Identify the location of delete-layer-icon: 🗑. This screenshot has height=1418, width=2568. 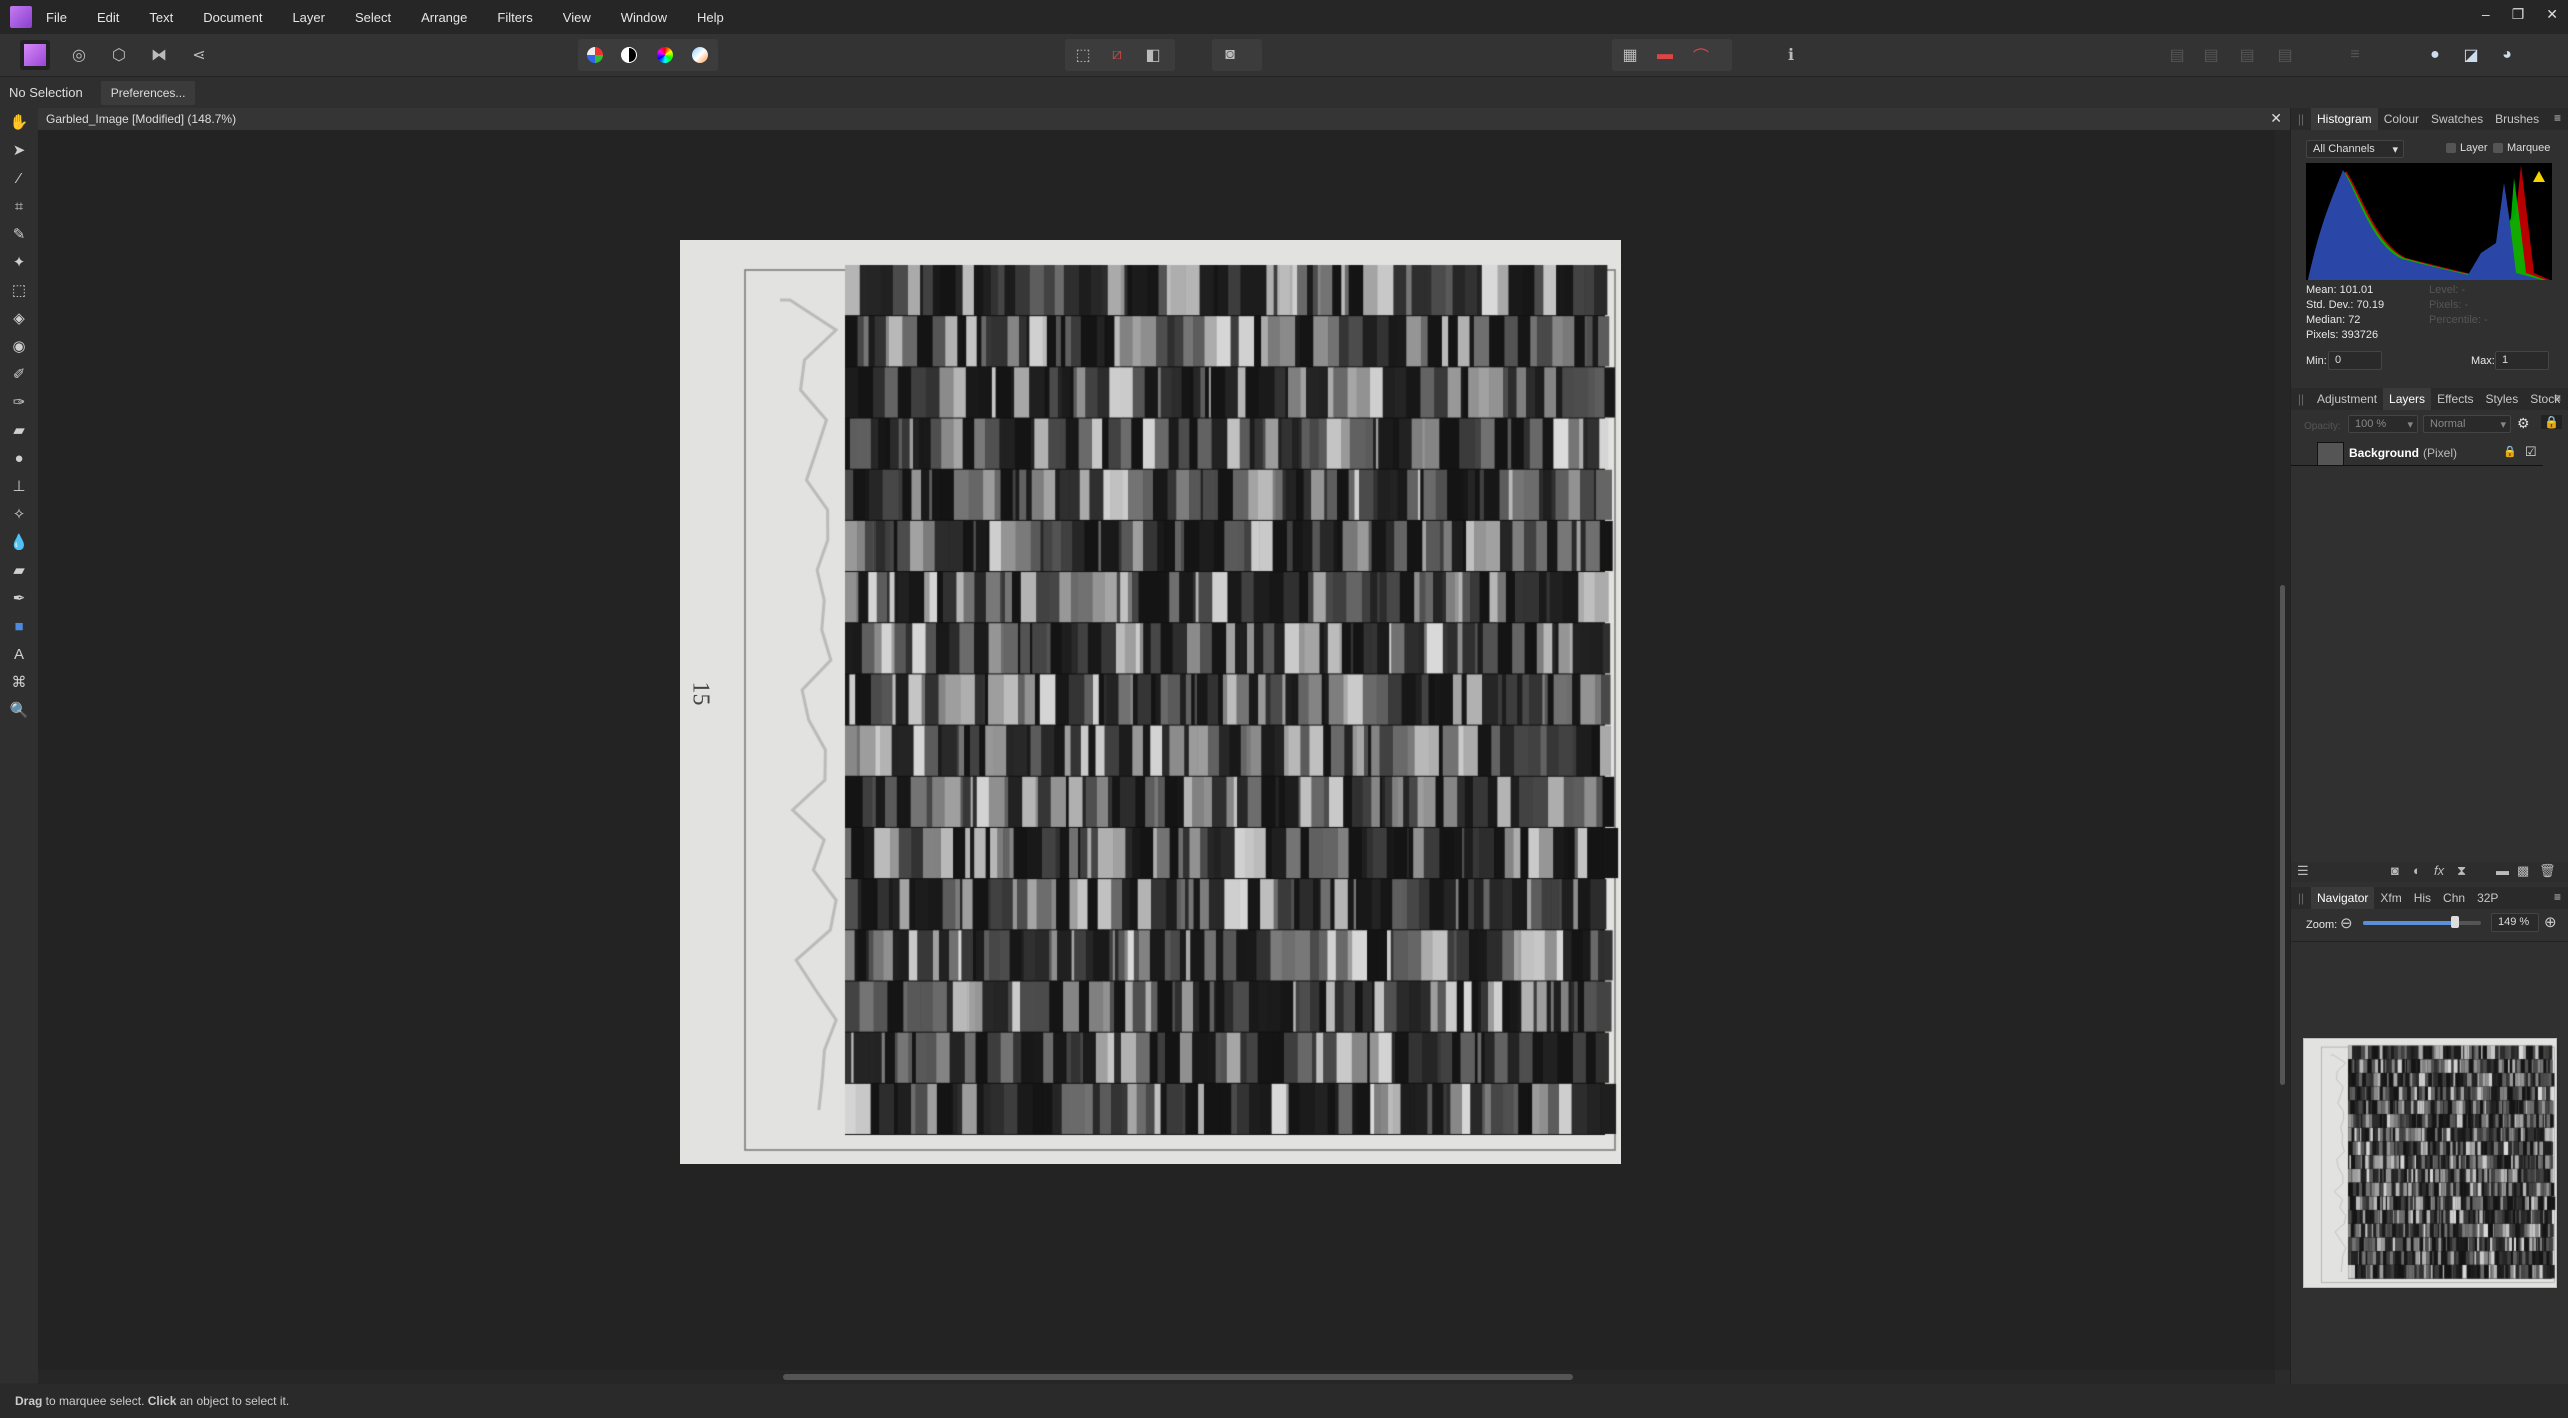
(2547, 871).